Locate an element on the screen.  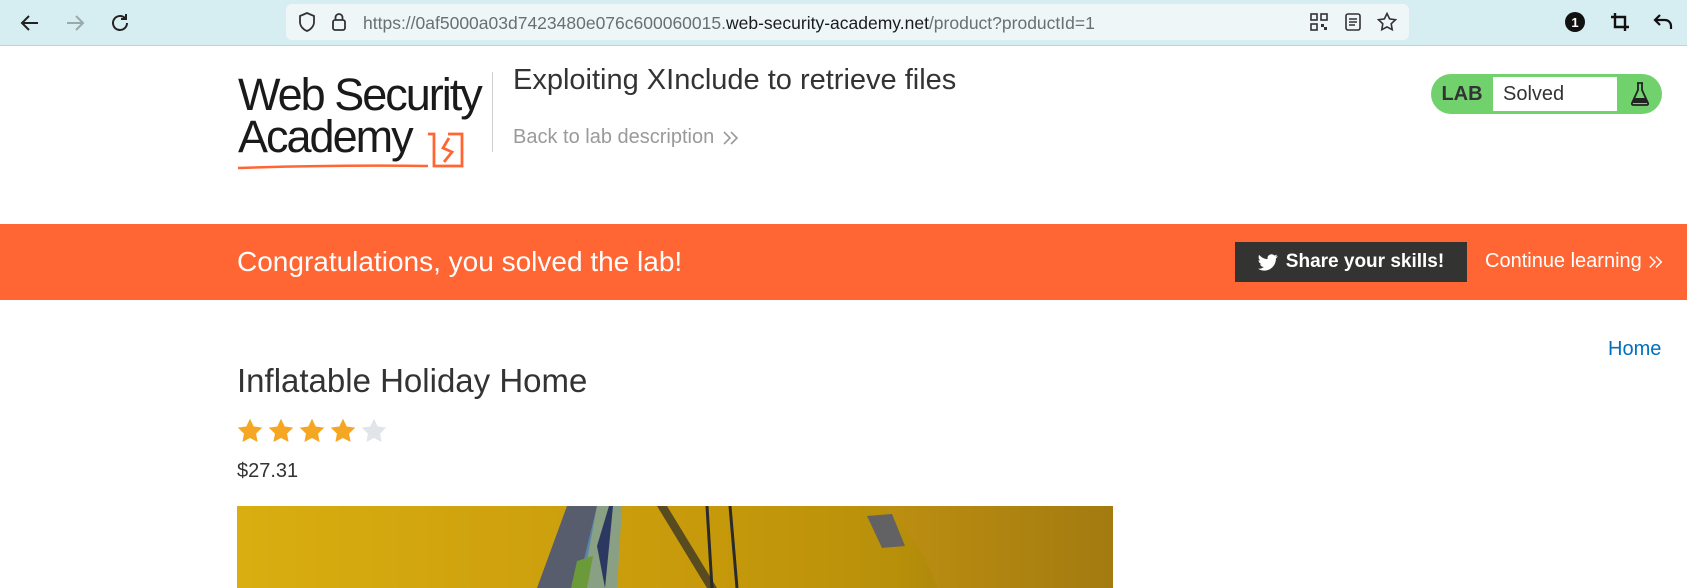
forward-arrow-icon is located at coordinates (75, 23).